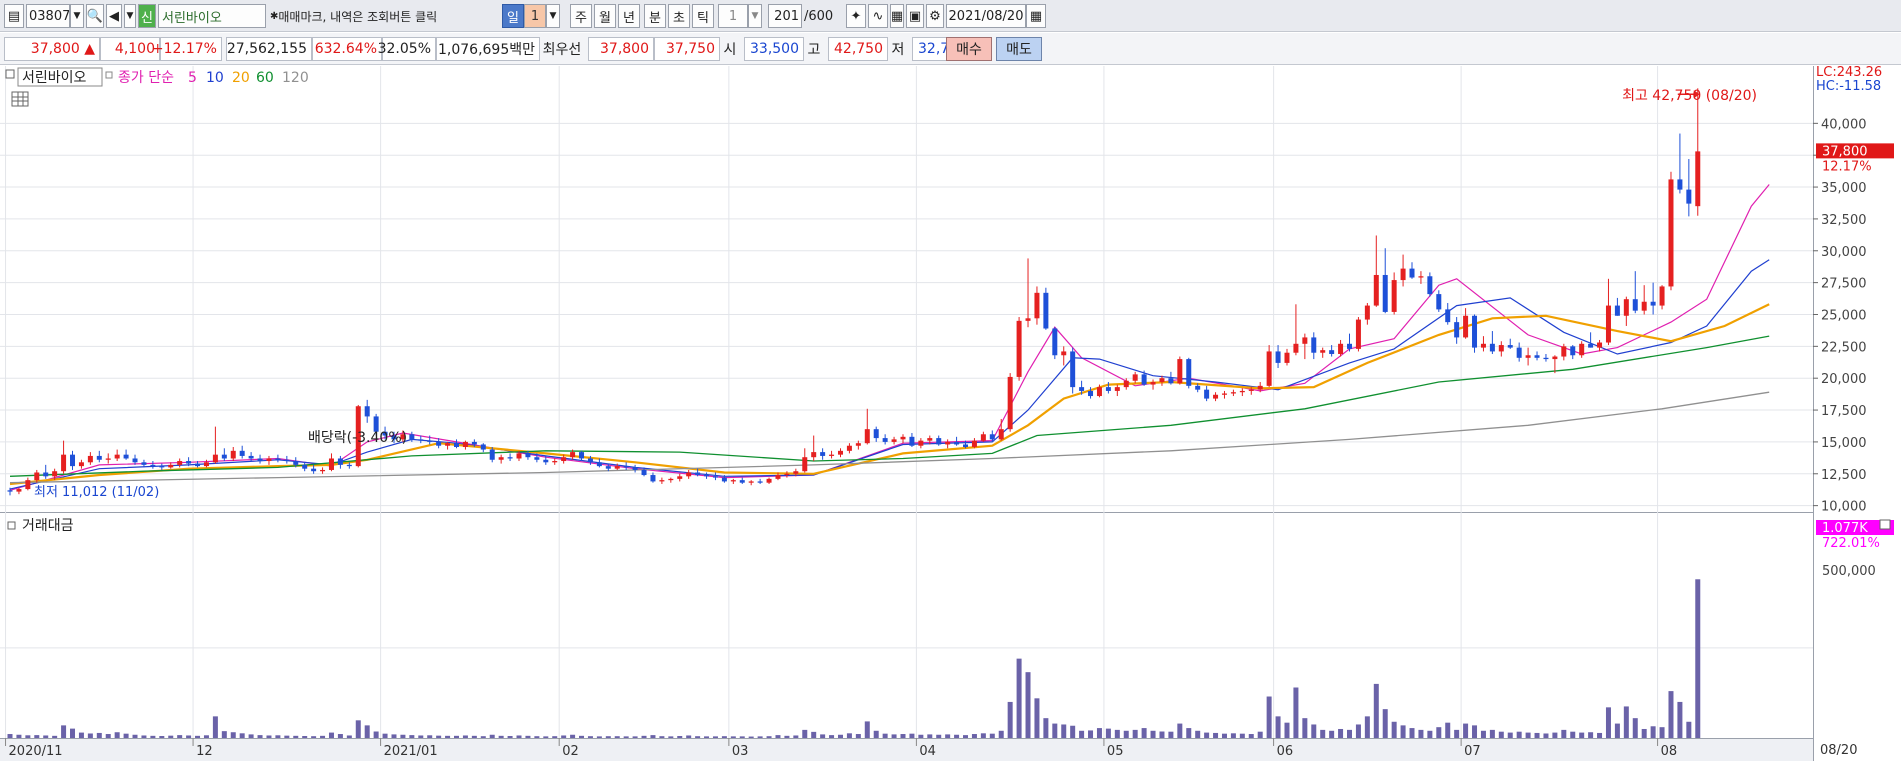 Image resolution: width=1901 pixels, height=761 pixels. I want to click on sound-icon: ◀, so click(114, 16).